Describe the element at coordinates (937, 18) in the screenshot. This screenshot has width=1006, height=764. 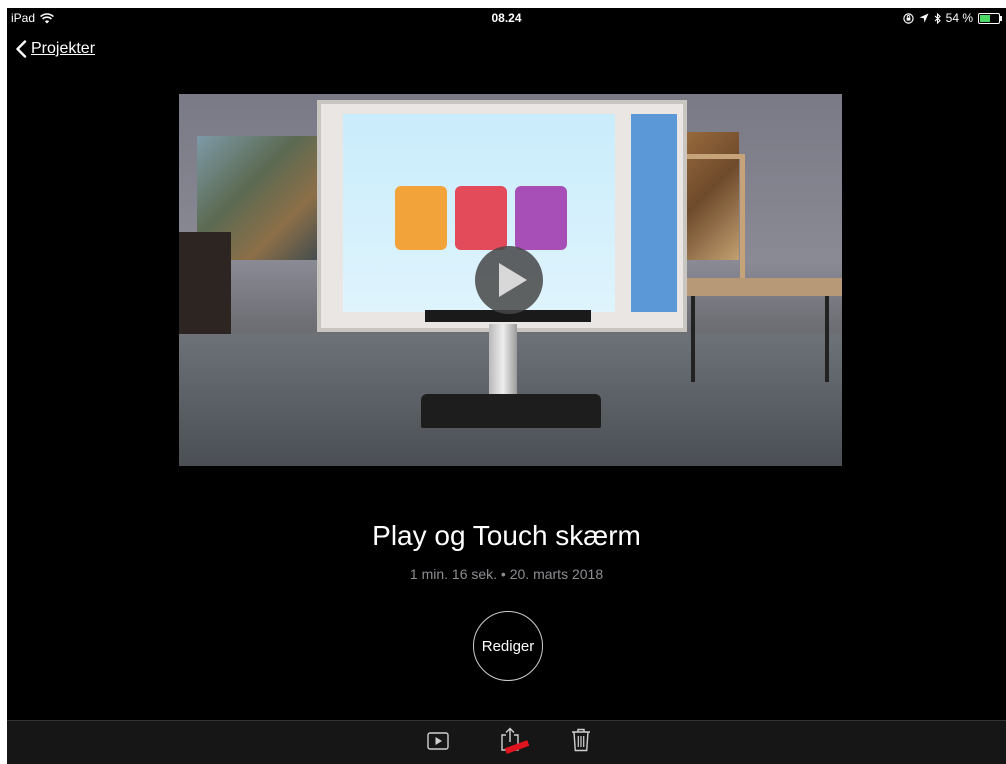
I see `bluetooth-icon` at that location.